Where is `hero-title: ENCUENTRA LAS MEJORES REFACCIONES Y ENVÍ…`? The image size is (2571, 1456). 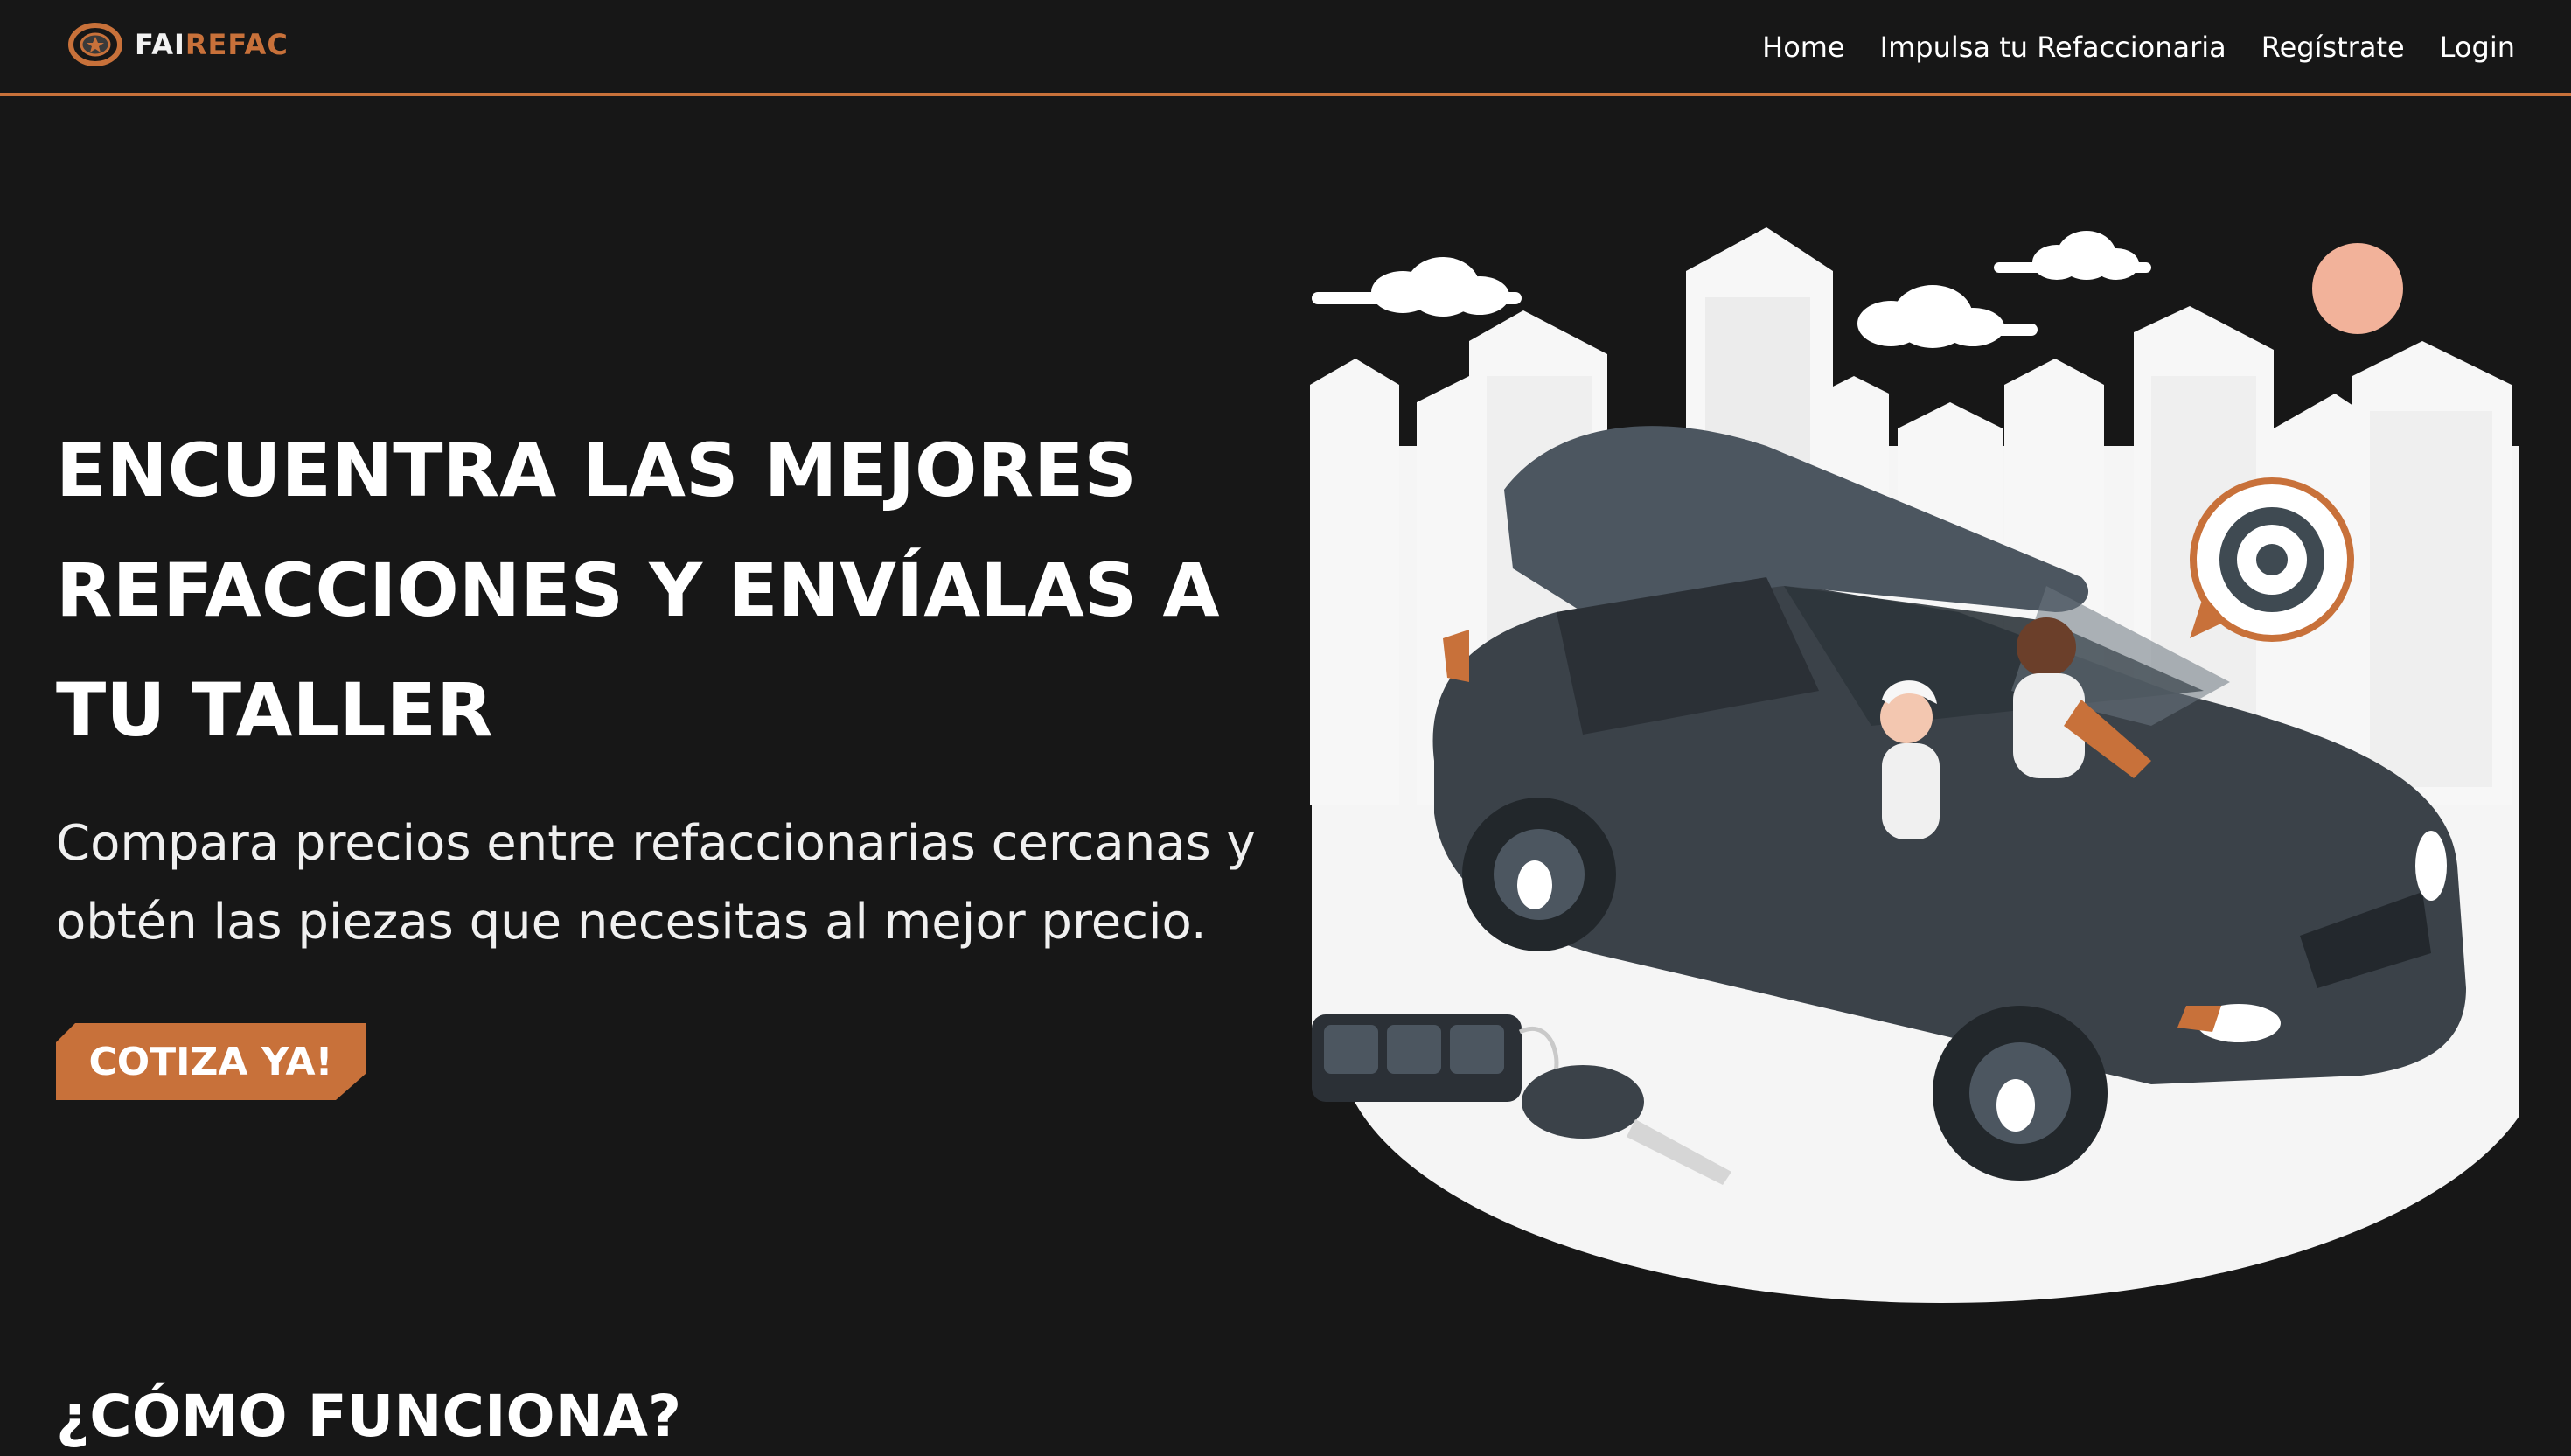
hero-title: ENCUENTRA LAS MEJORES REFACCIONES Y ENVÍ… is located at coordinates (638, 590).